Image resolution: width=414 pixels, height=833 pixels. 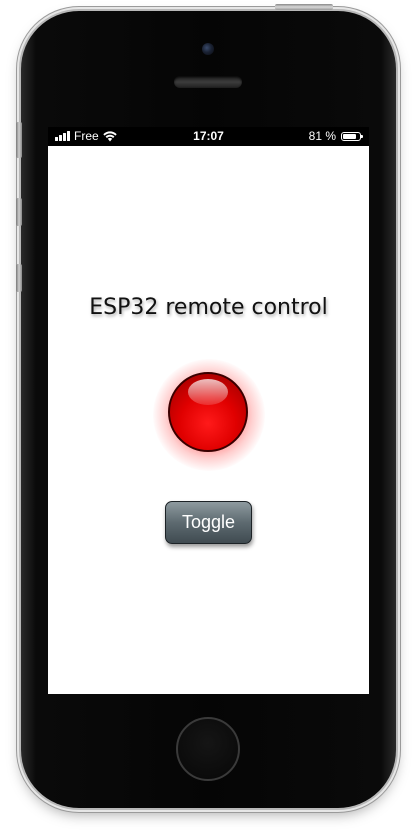 I want to click on toggle-button: Toggle, so click(x=208, y=522).